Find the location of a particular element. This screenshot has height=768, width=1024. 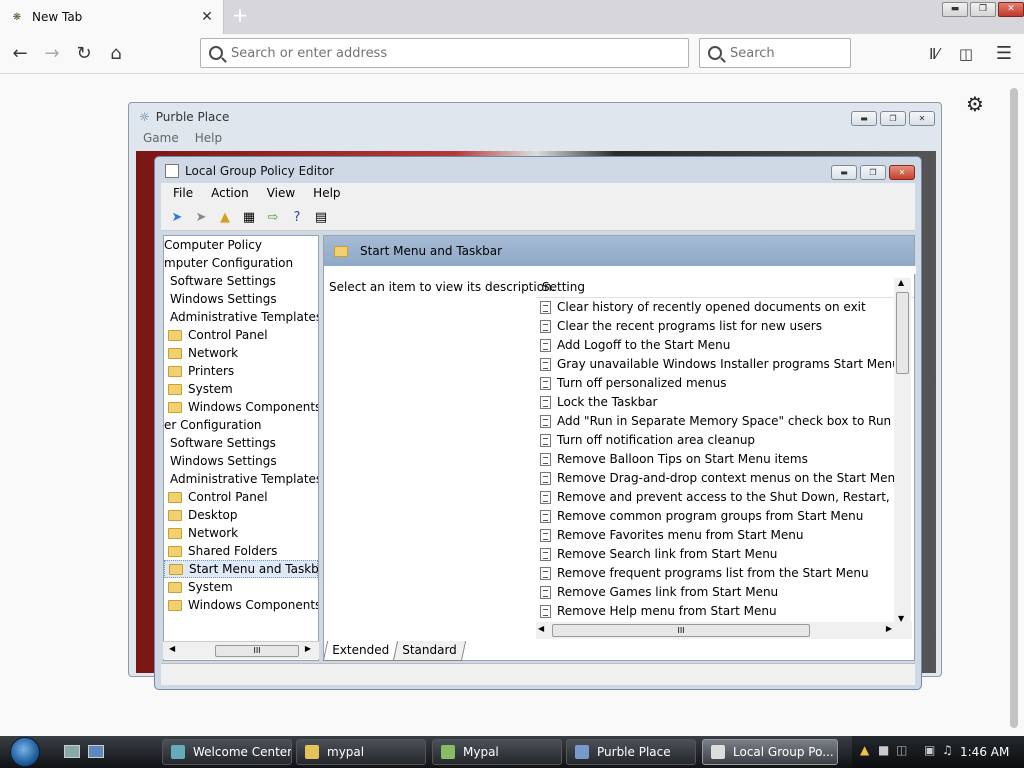

tray-icon: ■ is located at coordinates (883, 750).